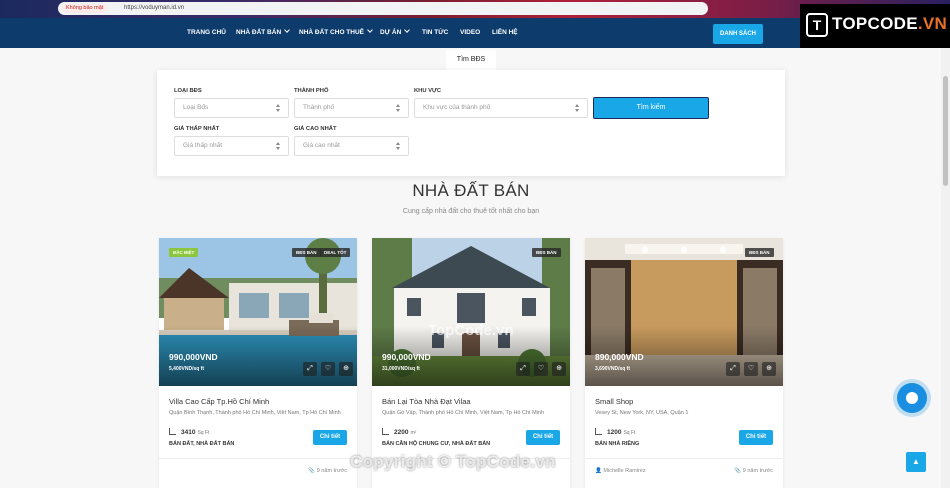 Image resolution: width=950 pixels, height=488 pixels. Describe the element at coordinates (501, 108) in the screenshot. I see `area-select: Khu vực của thành phố` at that location.